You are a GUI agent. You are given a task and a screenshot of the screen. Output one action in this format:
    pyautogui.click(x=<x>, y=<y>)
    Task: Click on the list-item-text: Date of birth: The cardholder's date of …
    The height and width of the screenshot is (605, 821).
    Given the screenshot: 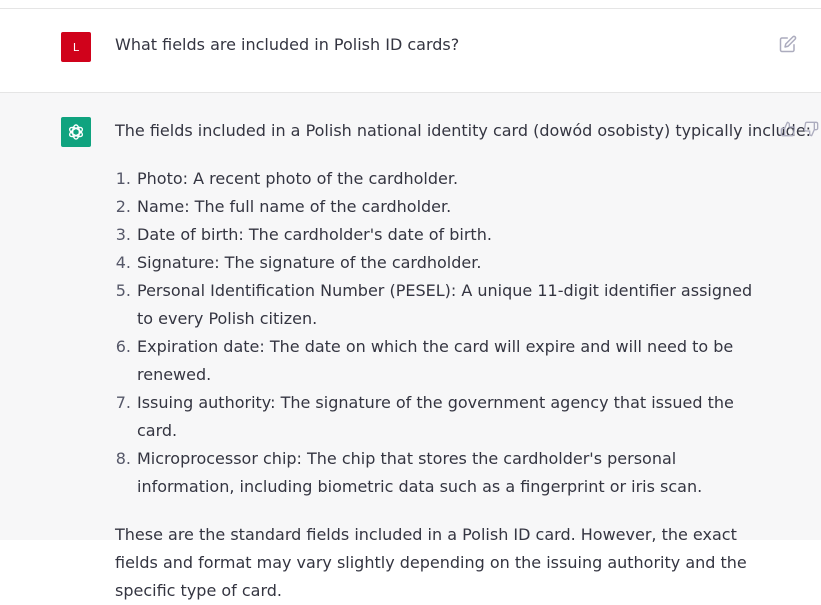 What is the action you would take?
    pyautogui.click(x=314, y=234)
    